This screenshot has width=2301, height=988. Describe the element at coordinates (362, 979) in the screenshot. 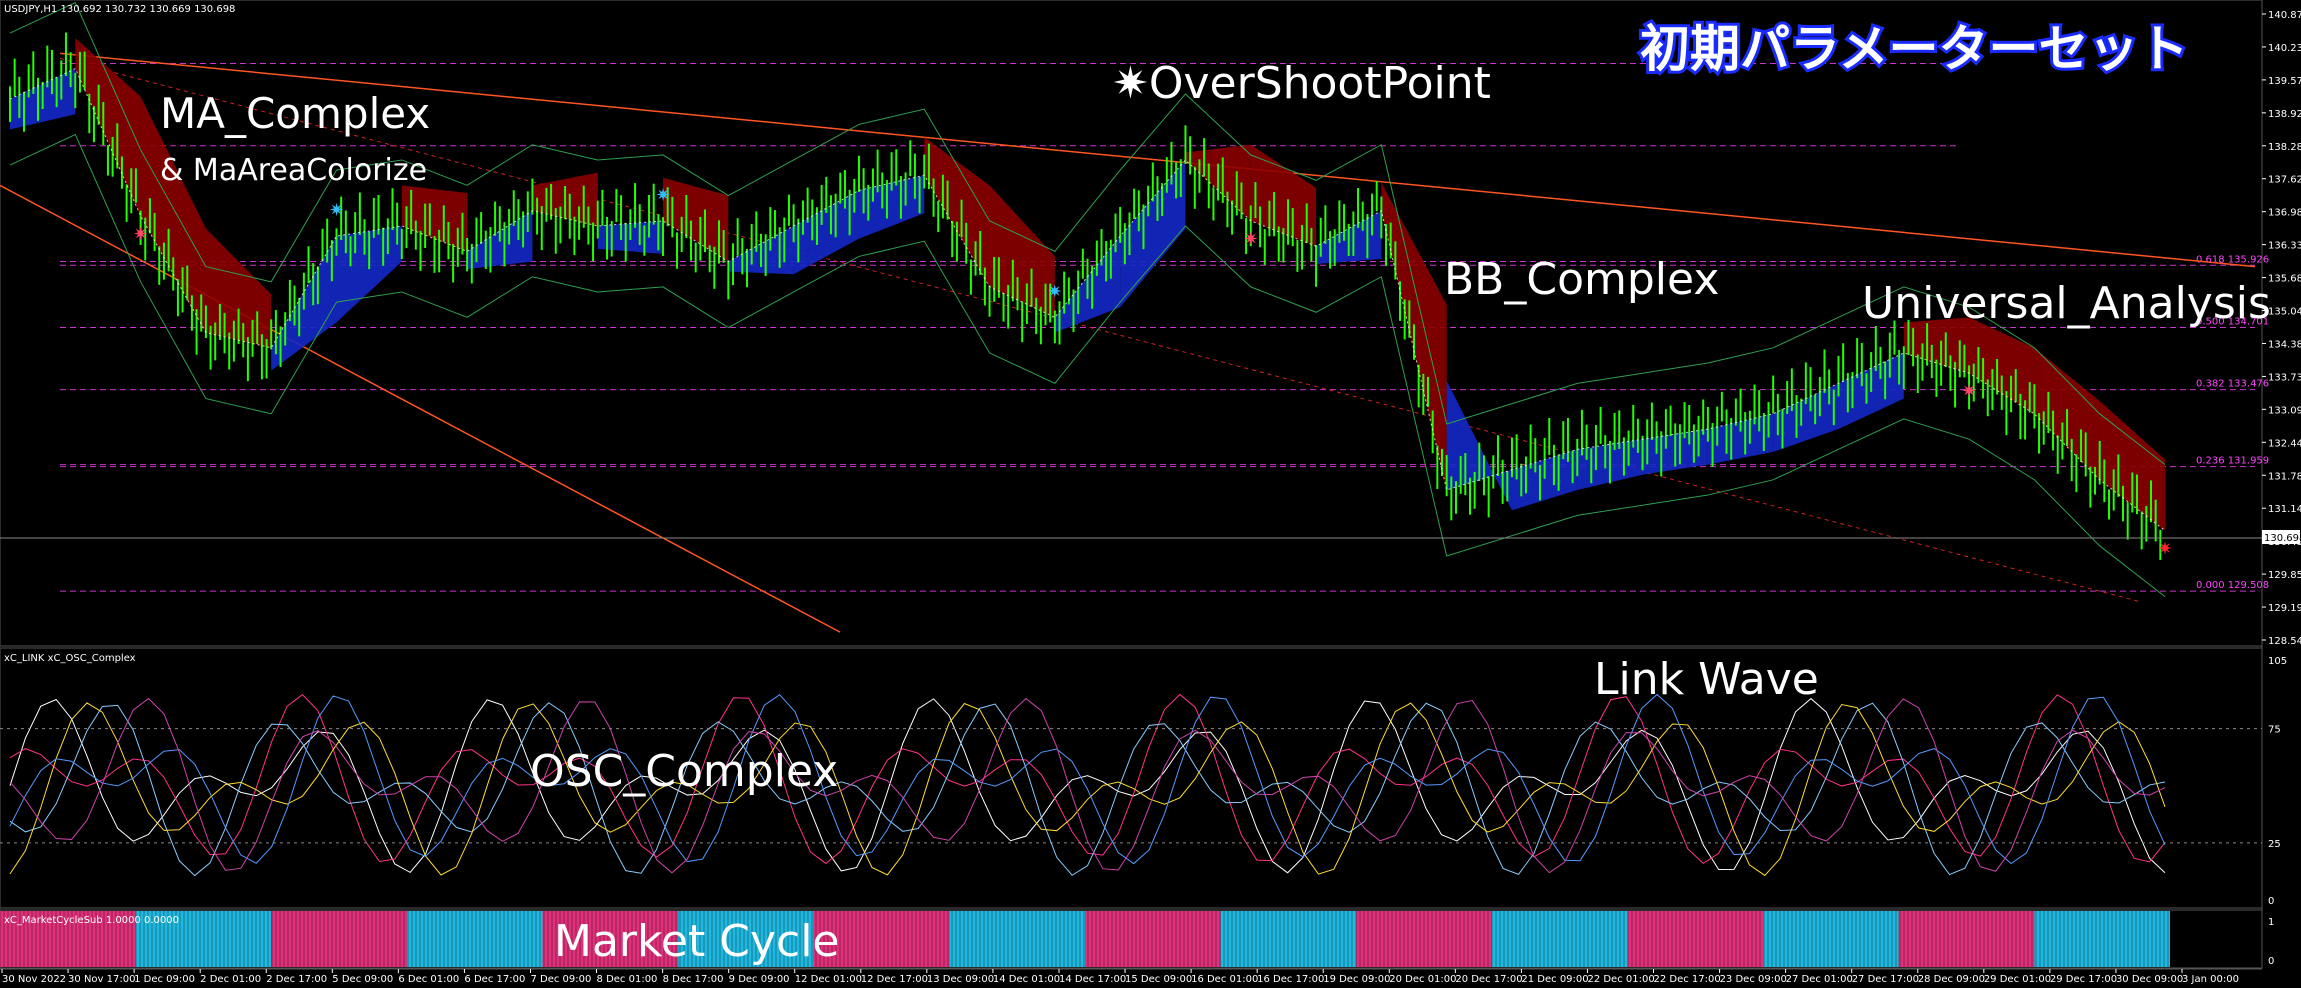

I see `time-tick-label: 5 Dec 09:00` at that location.